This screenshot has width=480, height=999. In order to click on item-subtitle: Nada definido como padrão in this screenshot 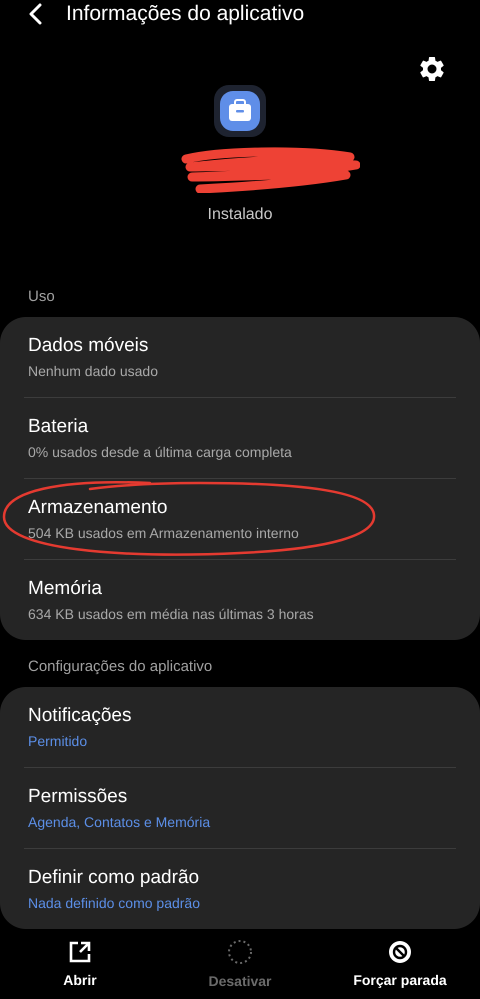, I will do `click(114, 903)`.